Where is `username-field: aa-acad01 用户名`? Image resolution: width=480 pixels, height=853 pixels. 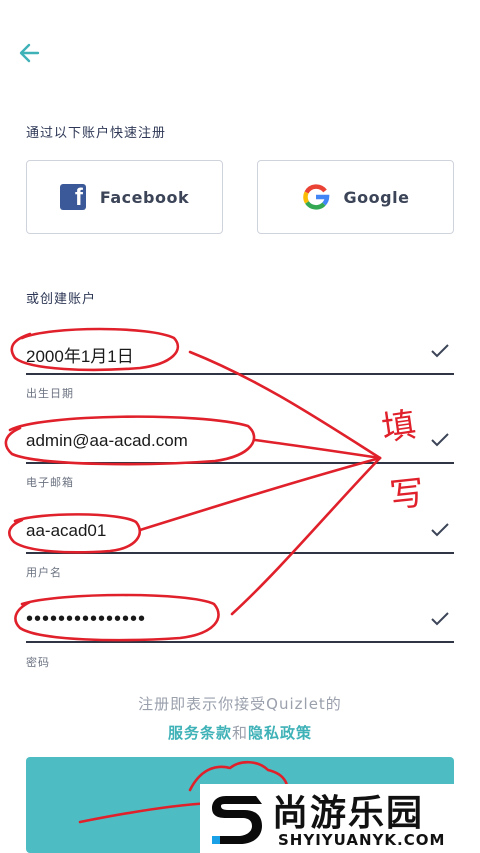 username-field: aa-acad01 用户名 is located at coordinates (240, 545).